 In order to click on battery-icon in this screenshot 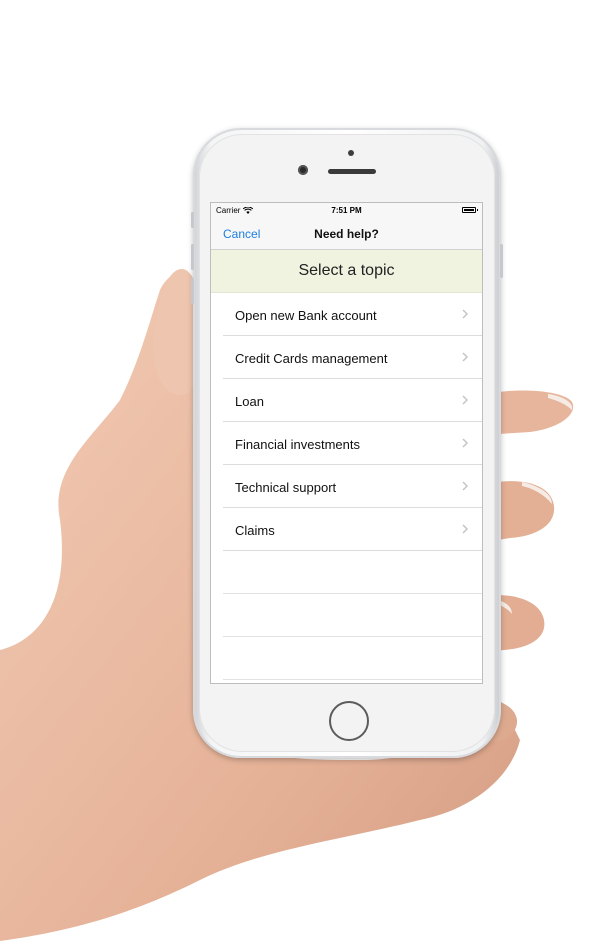, I will do `click(470, 210)`.